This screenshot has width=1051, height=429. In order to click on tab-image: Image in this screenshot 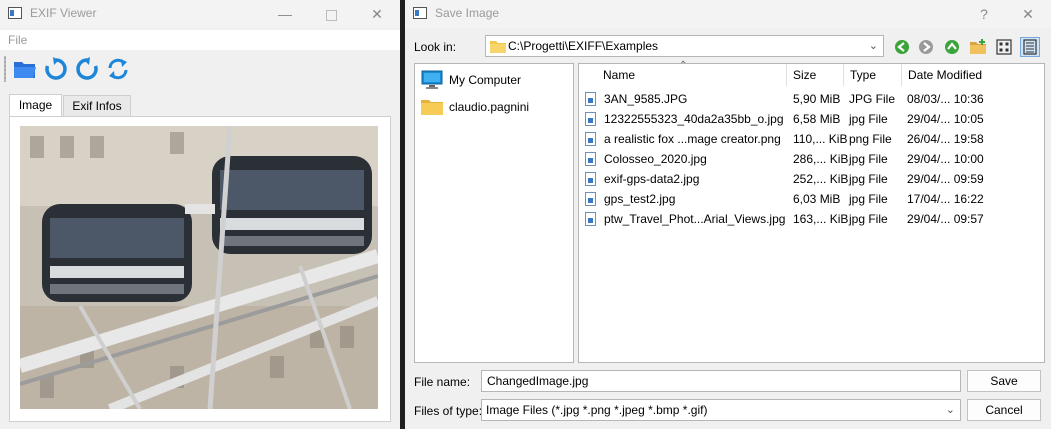, I will do `click(35, 105)`.